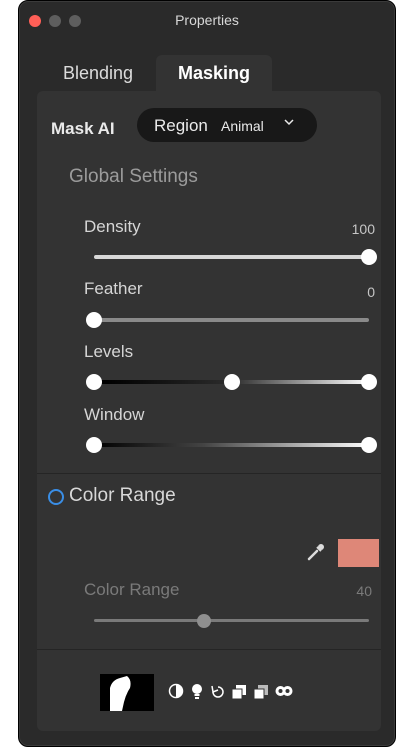 This screenshot has width=413, height=748. I want to click on feather-slider-track, so click(227, 320).